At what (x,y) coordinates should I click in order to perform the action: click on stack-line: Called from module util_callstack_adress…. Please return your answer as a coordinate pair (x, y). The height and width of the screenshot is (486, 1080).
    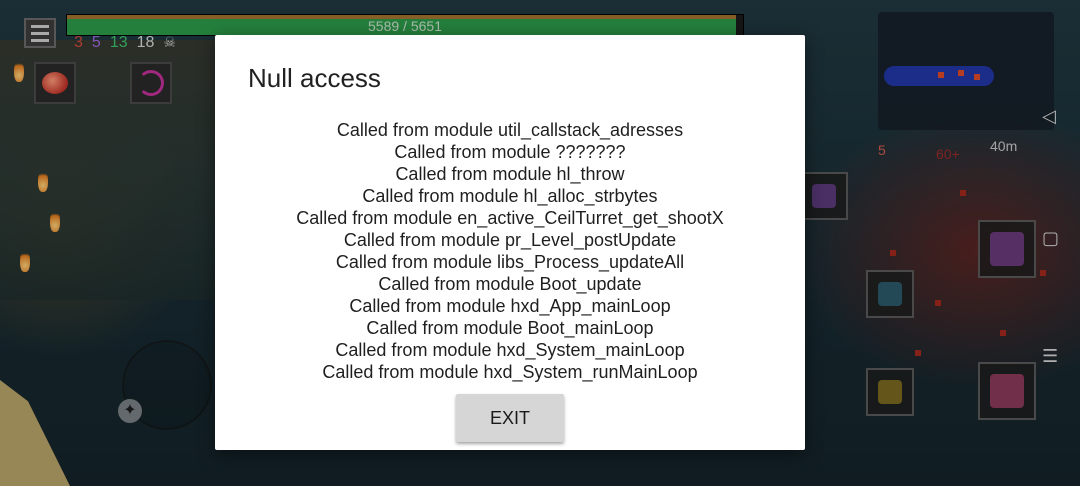
    Looking at the image, I should click on (510, 130).